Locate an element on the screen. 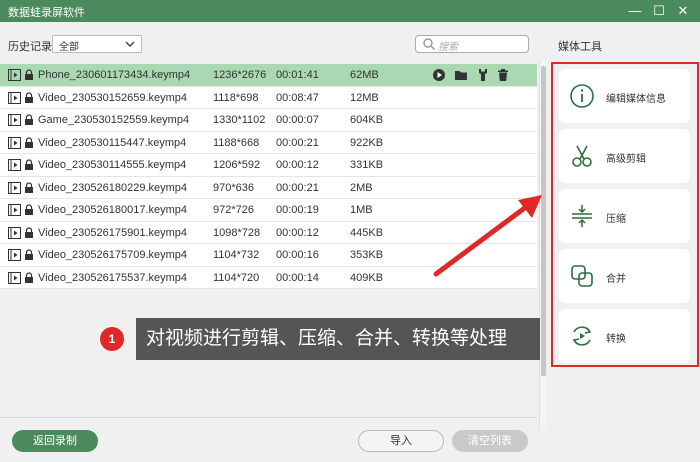  tool-advanced-cut: 高级剪辑 is located at coordinates (624, 156).